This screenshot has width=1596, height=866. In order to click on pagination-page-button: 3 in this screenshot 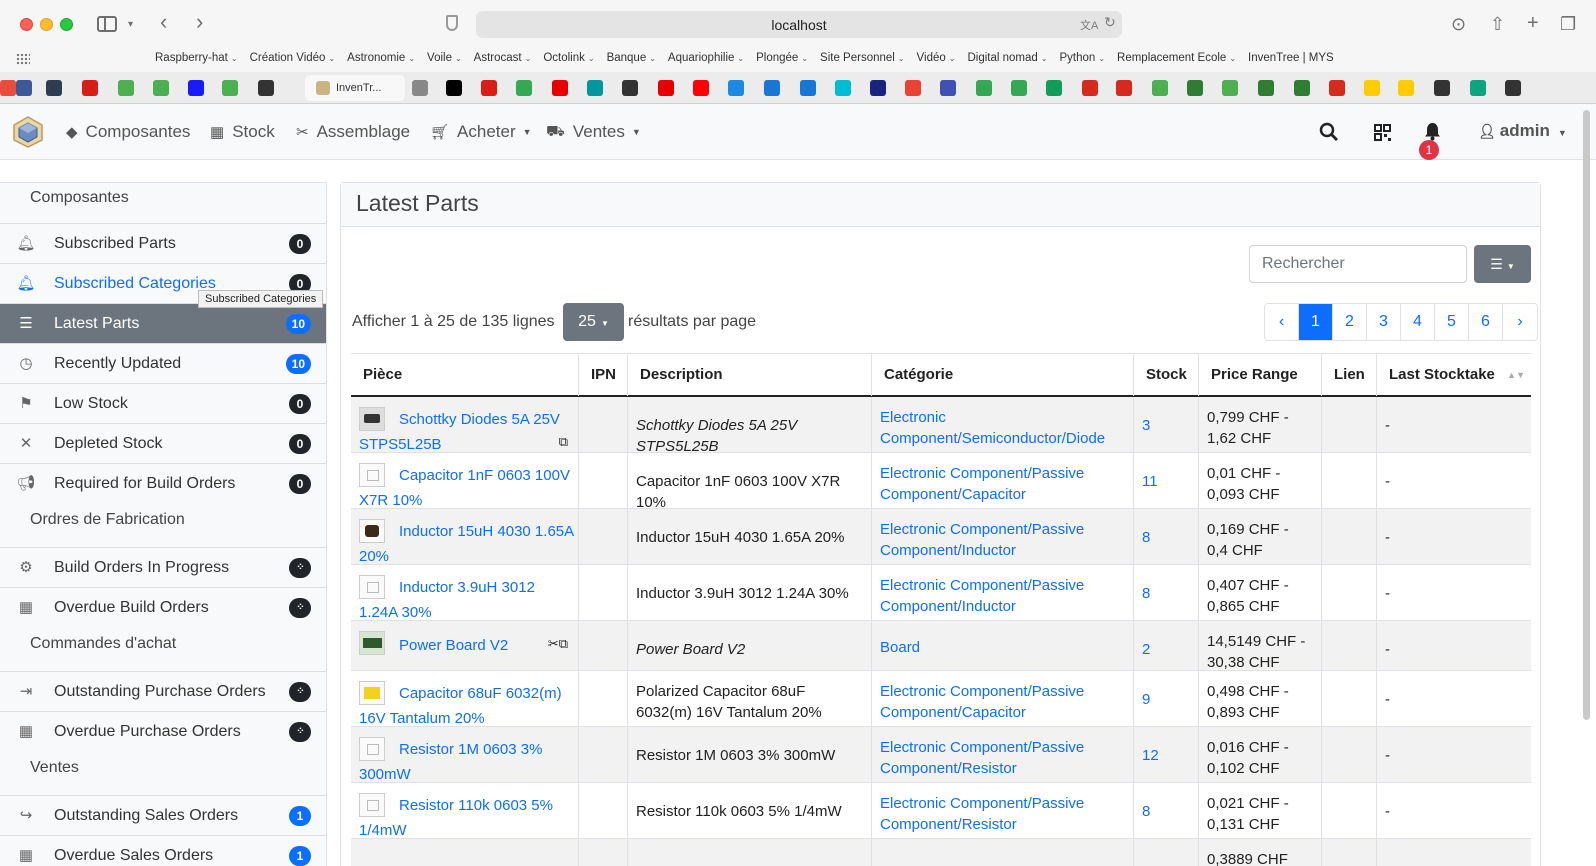, I will do `click(1384, 322)`.